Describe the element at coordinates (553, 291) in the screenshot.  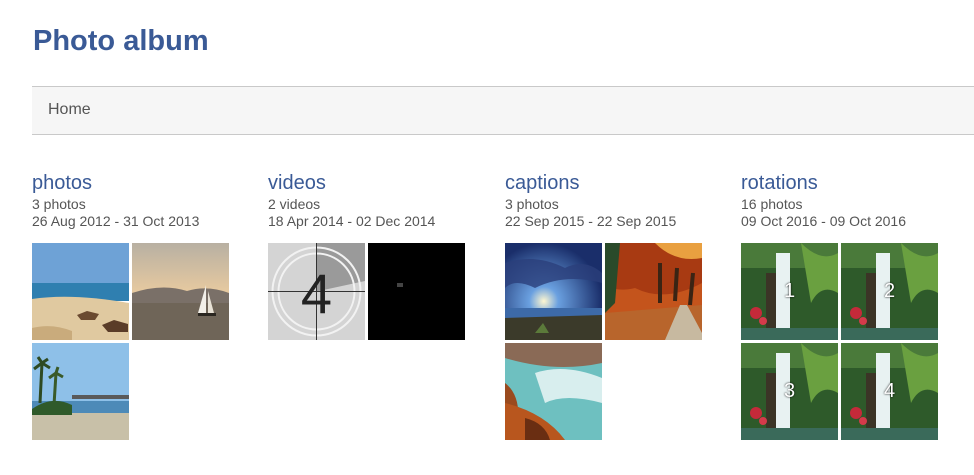
I see `thumbnail-sunset-clouds` at that location.